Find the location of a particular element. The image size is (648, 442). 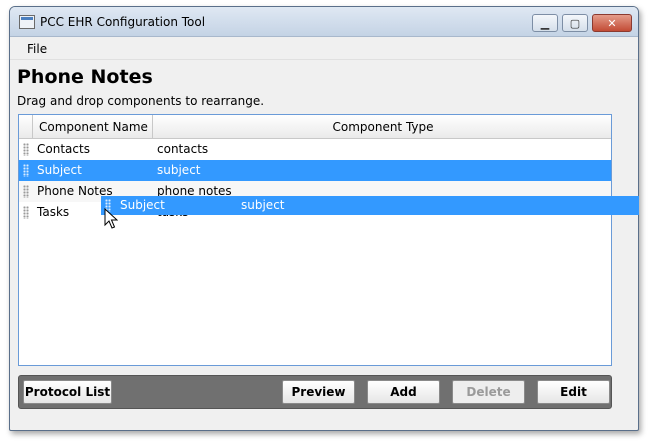

drag-preview-type: subject is located at coordinates (263, 205).